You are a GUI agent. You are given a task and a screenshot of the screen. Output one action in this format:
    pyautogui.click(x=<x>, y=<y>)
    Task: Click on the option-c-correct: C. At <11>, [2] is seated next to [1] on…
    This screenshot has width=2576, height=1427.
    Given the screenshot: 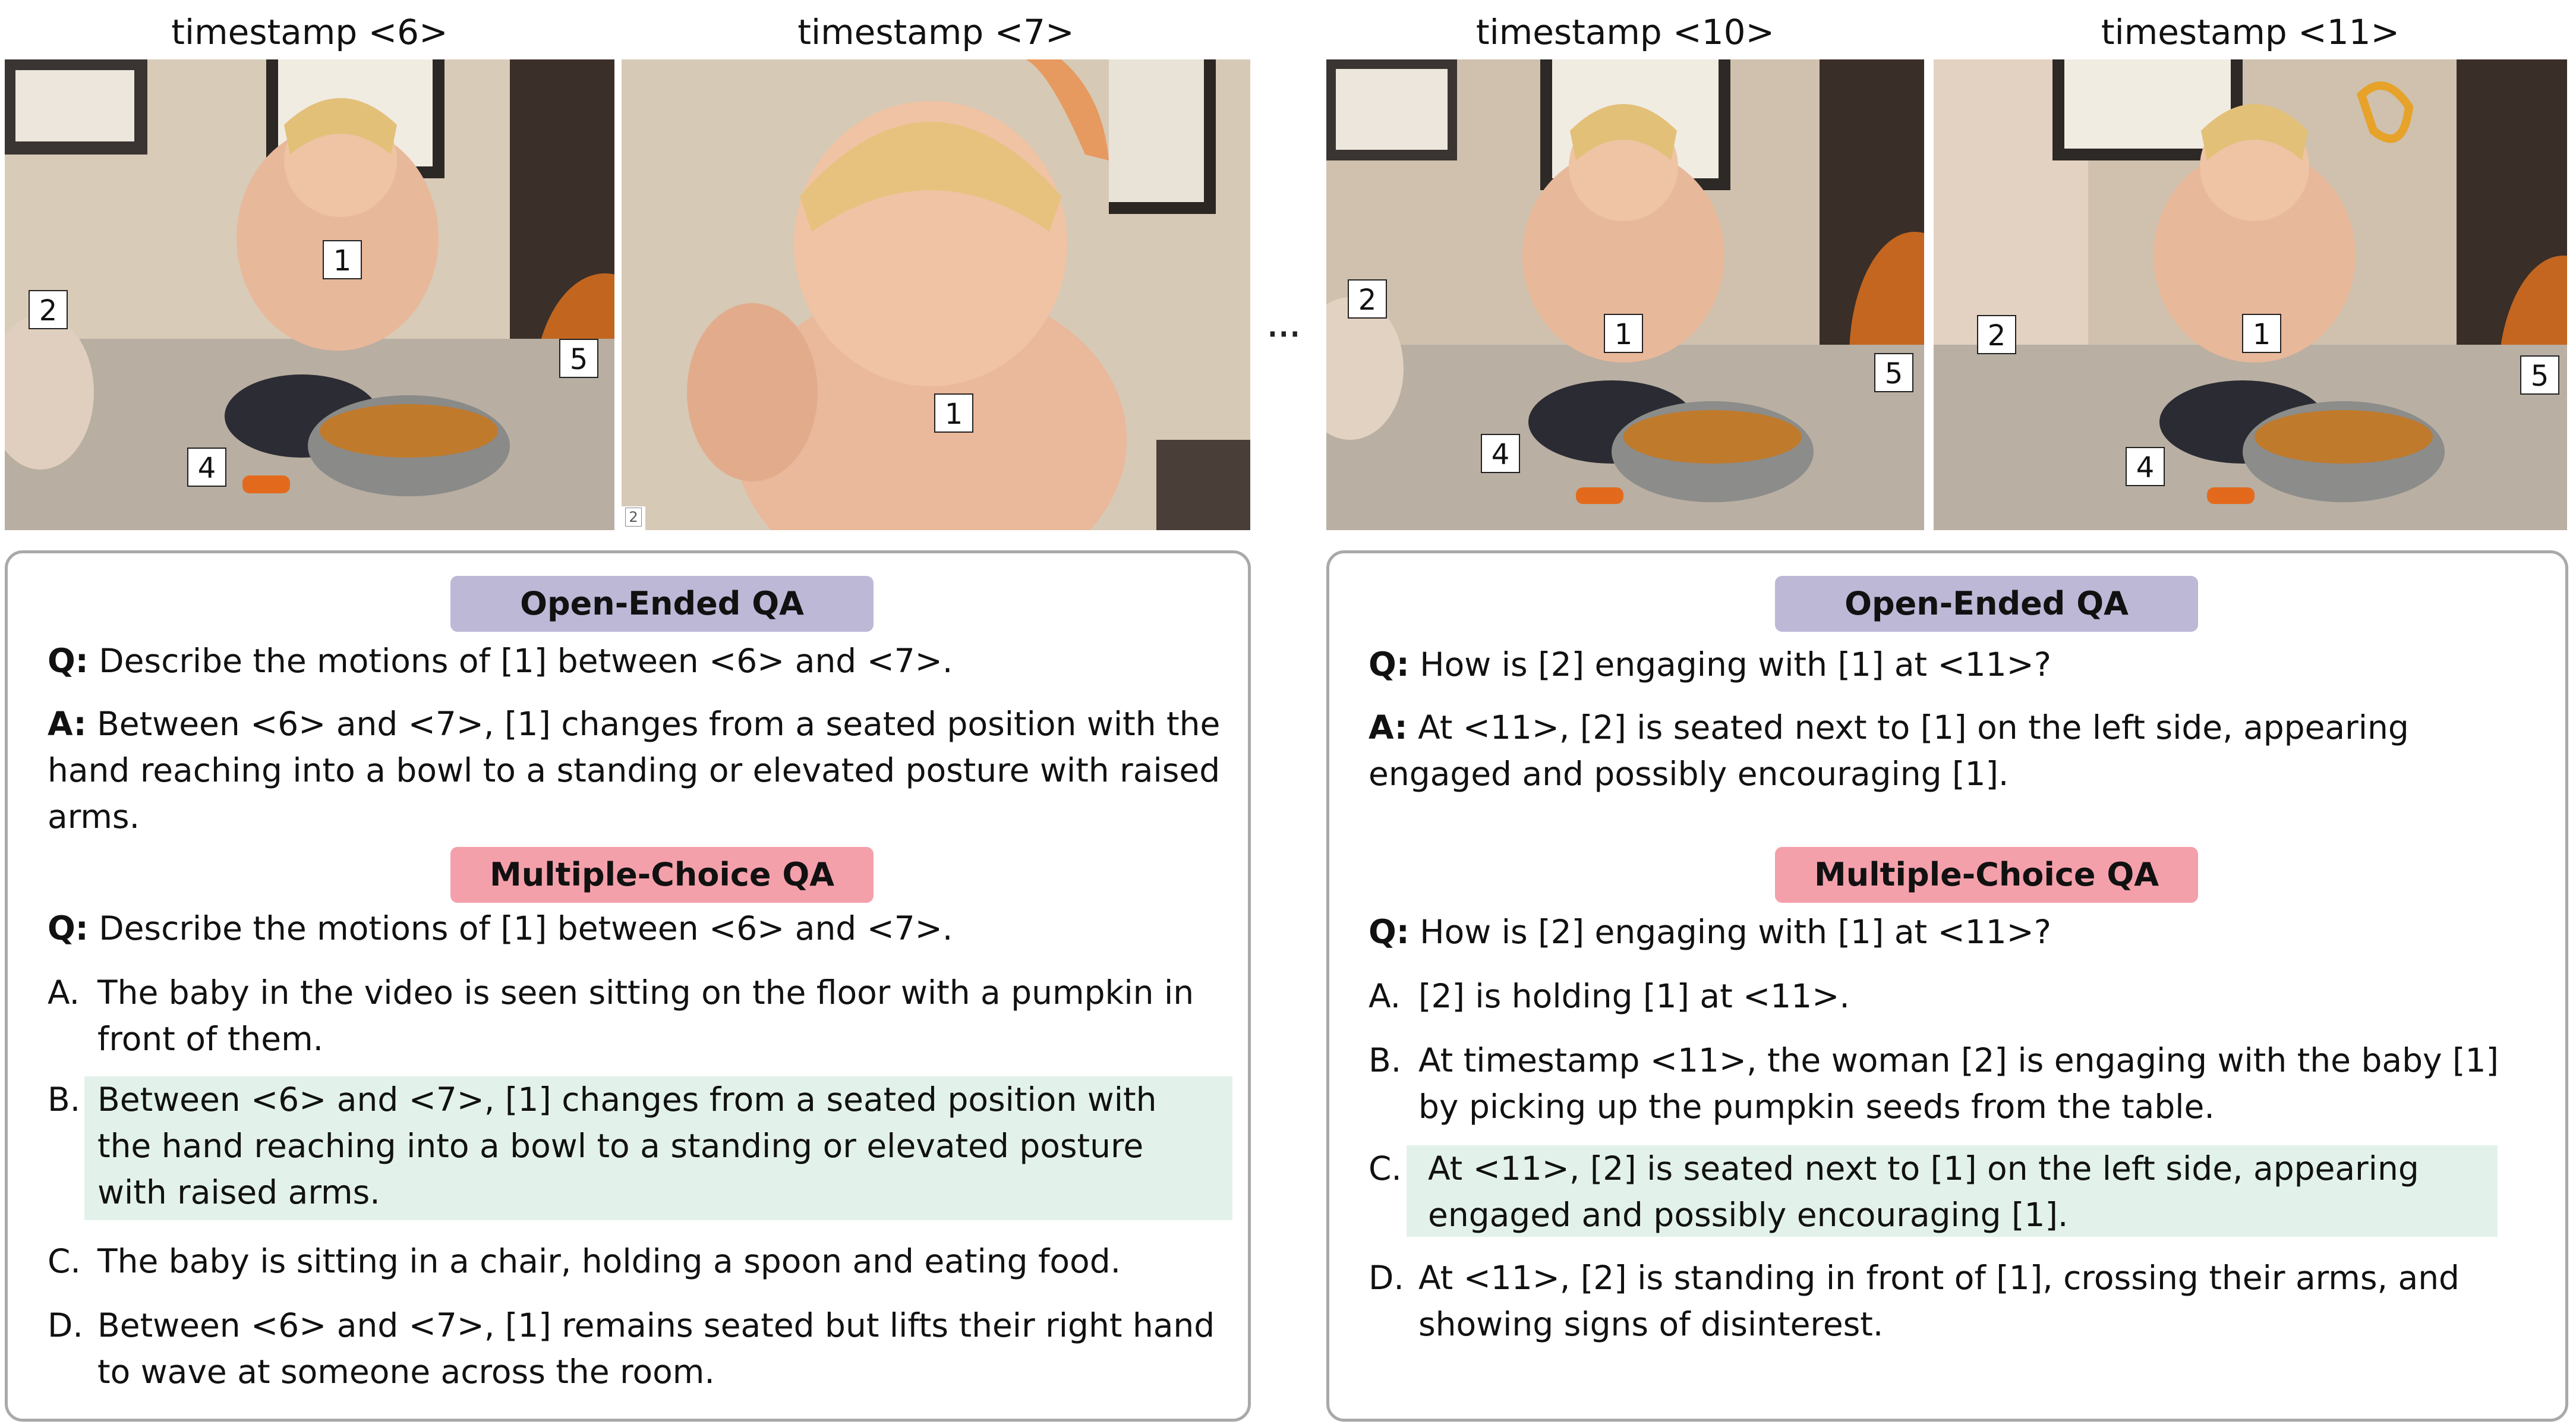 What is the action you would take?
    pyautogui.click(x=1960, y=1191)
    